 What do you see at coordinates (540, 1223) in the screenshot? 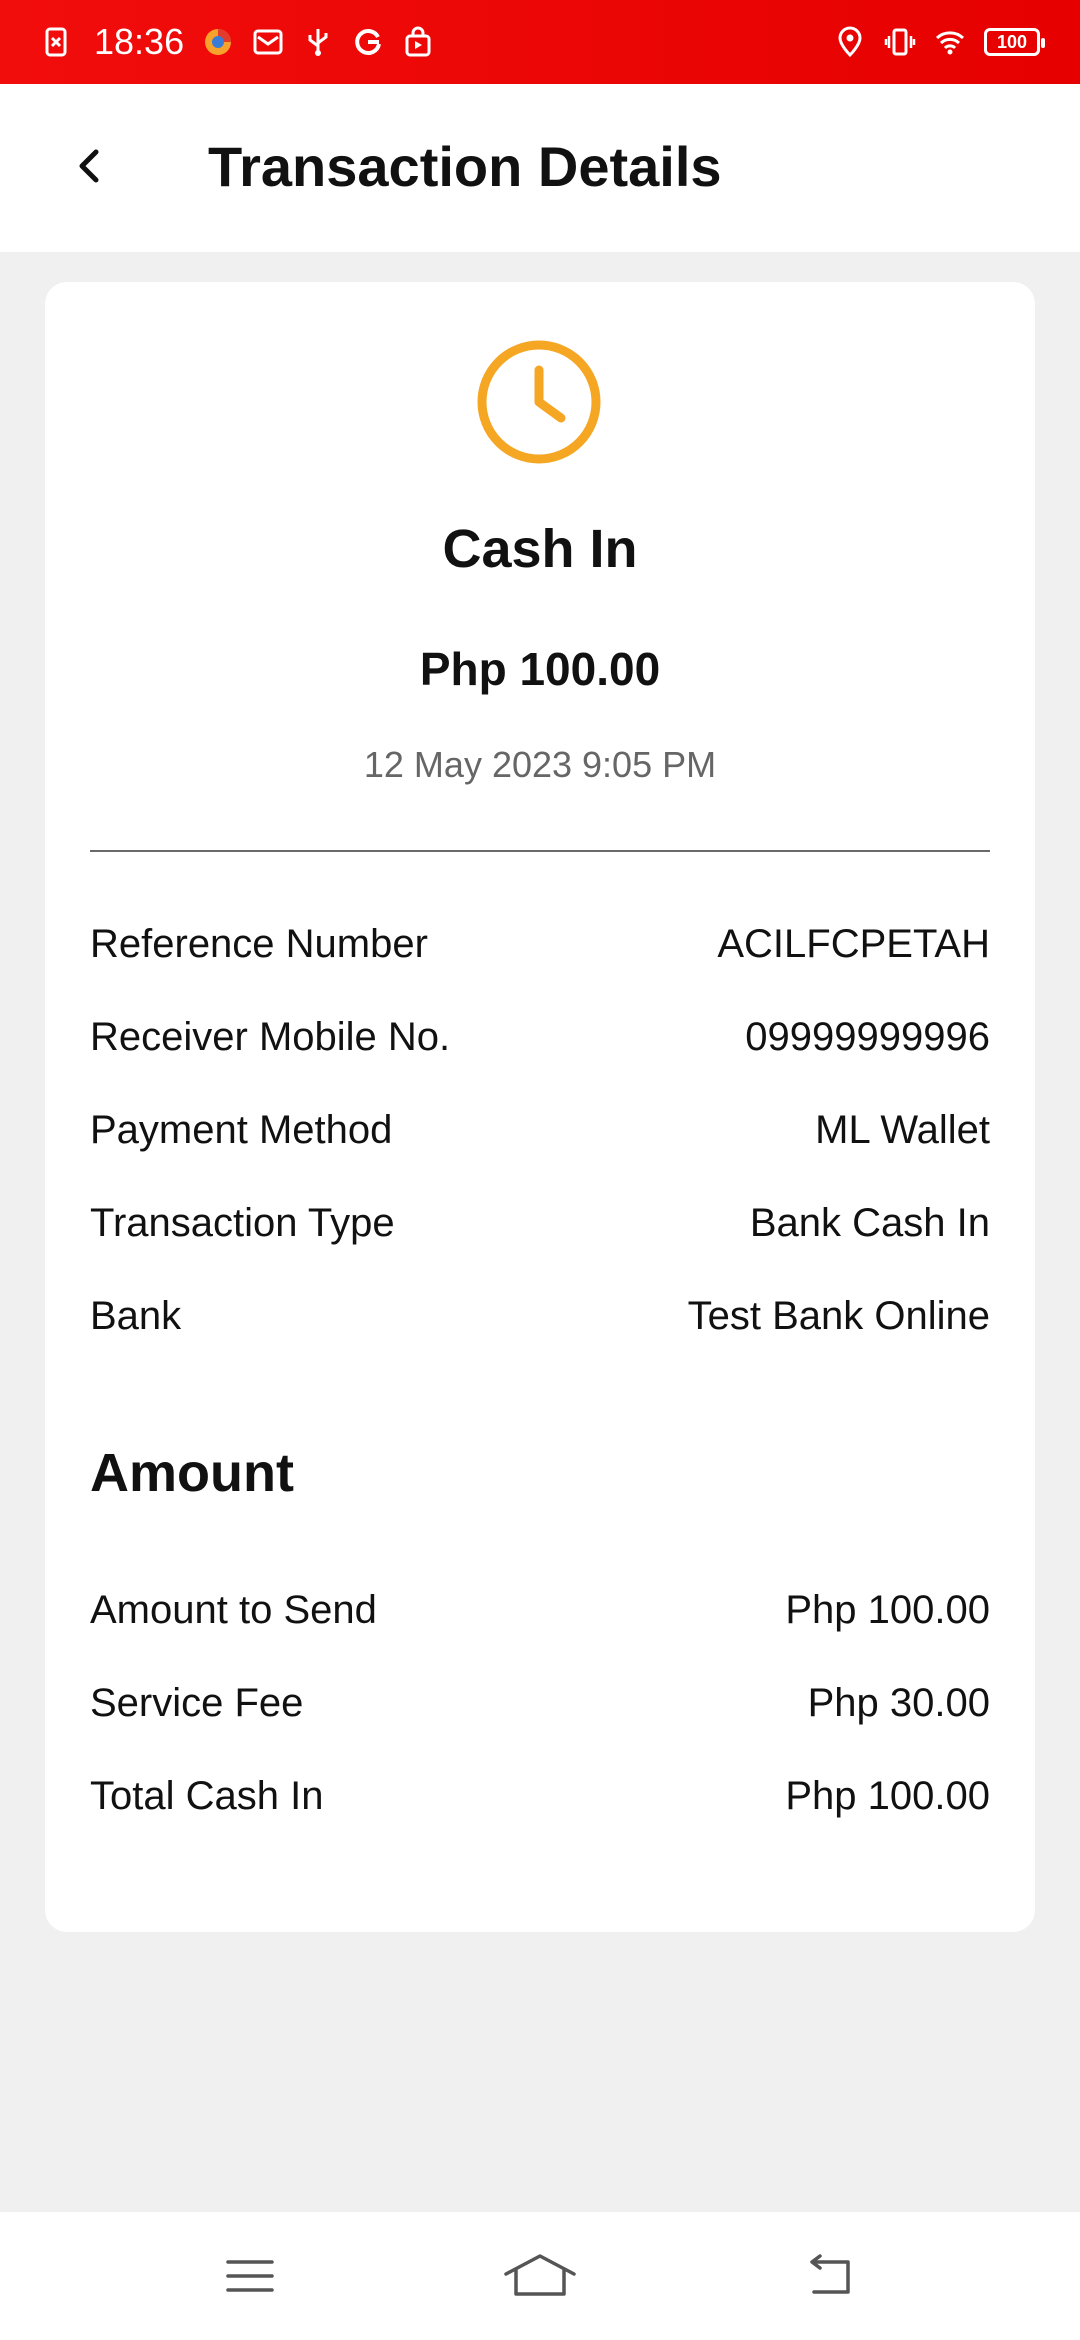
I see `detail-row-transaction-type: Transaction Type Bank Cash In` at bounding box center [540, 1223].